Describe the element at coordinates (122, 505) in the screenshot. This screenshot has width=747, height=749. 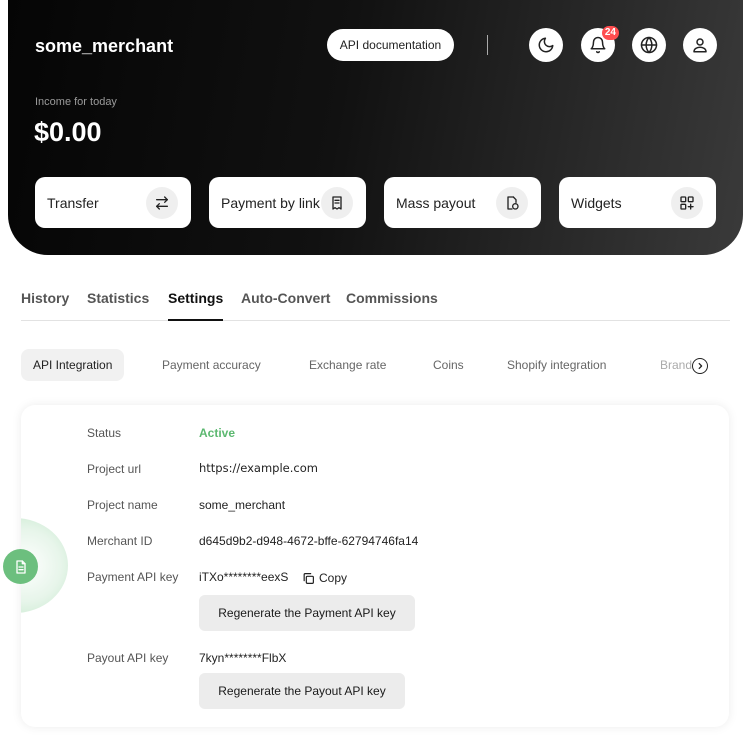
I see `project-name-label: Project name` at that location.